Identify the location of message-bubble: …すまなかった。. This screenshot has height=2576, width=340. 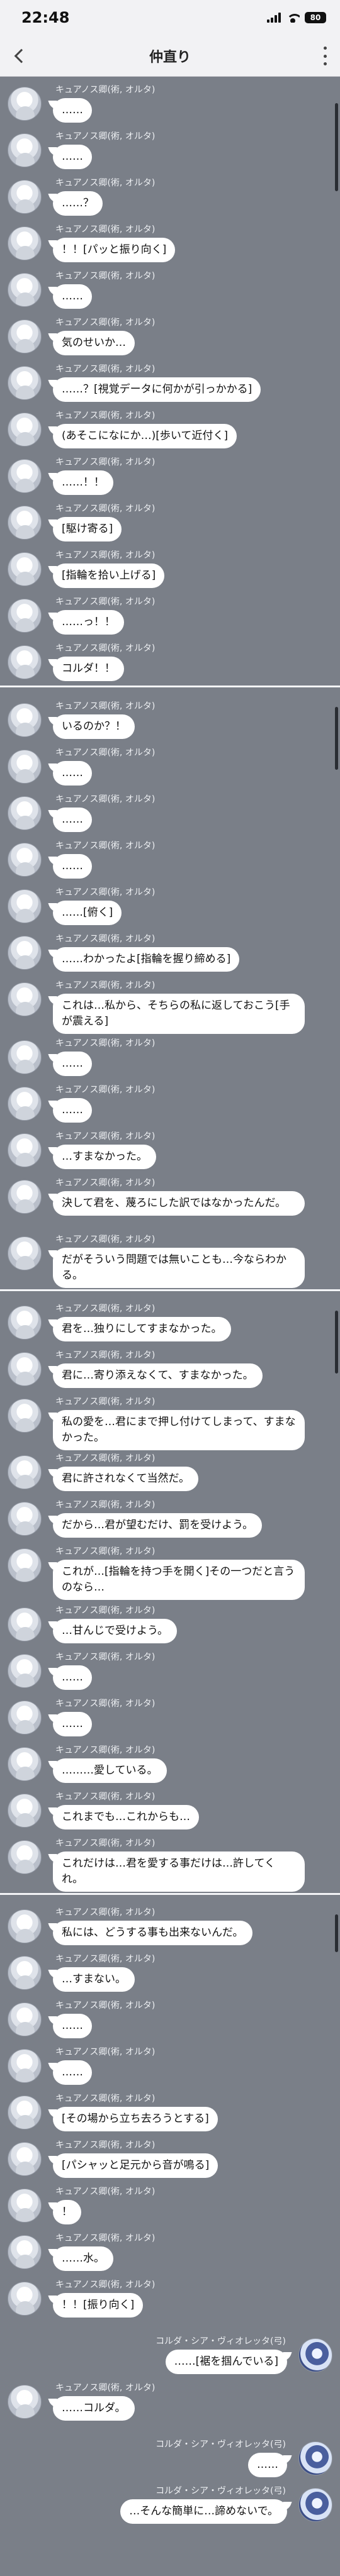
(104, 1157).